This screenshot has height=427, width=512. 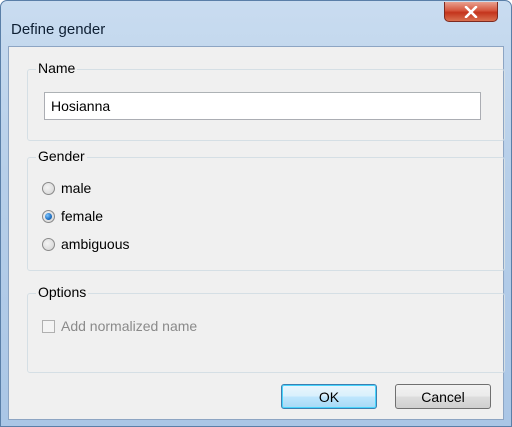 I want to click on checkbox-icon, so click(x=48, y=326).